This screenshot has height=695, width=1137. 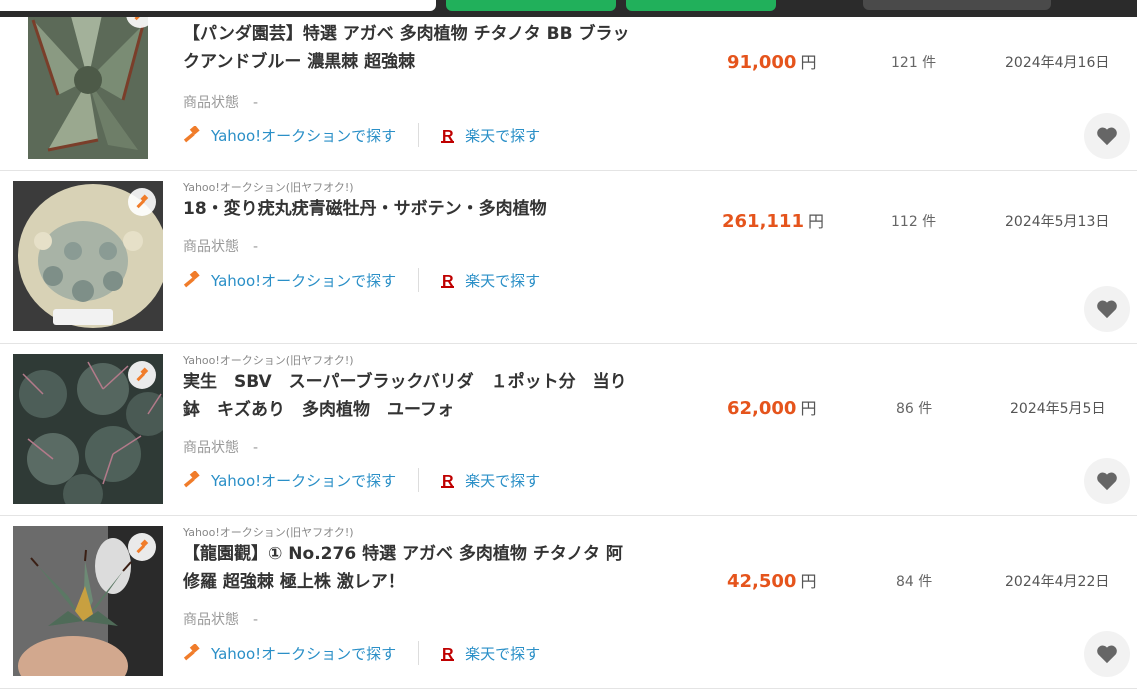 What do you see at coordinates (1057, 63) in the screenshot?
I see `listing-date: 2024年4月16日` at bounding box center [1057, 63].